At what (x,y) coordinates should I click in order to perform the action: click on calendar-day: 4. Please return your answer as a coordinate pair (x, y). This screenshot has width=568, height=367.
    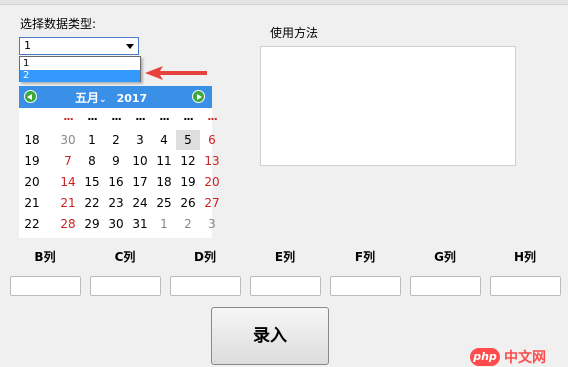
    Looking at the image, I should click on (164, 140).